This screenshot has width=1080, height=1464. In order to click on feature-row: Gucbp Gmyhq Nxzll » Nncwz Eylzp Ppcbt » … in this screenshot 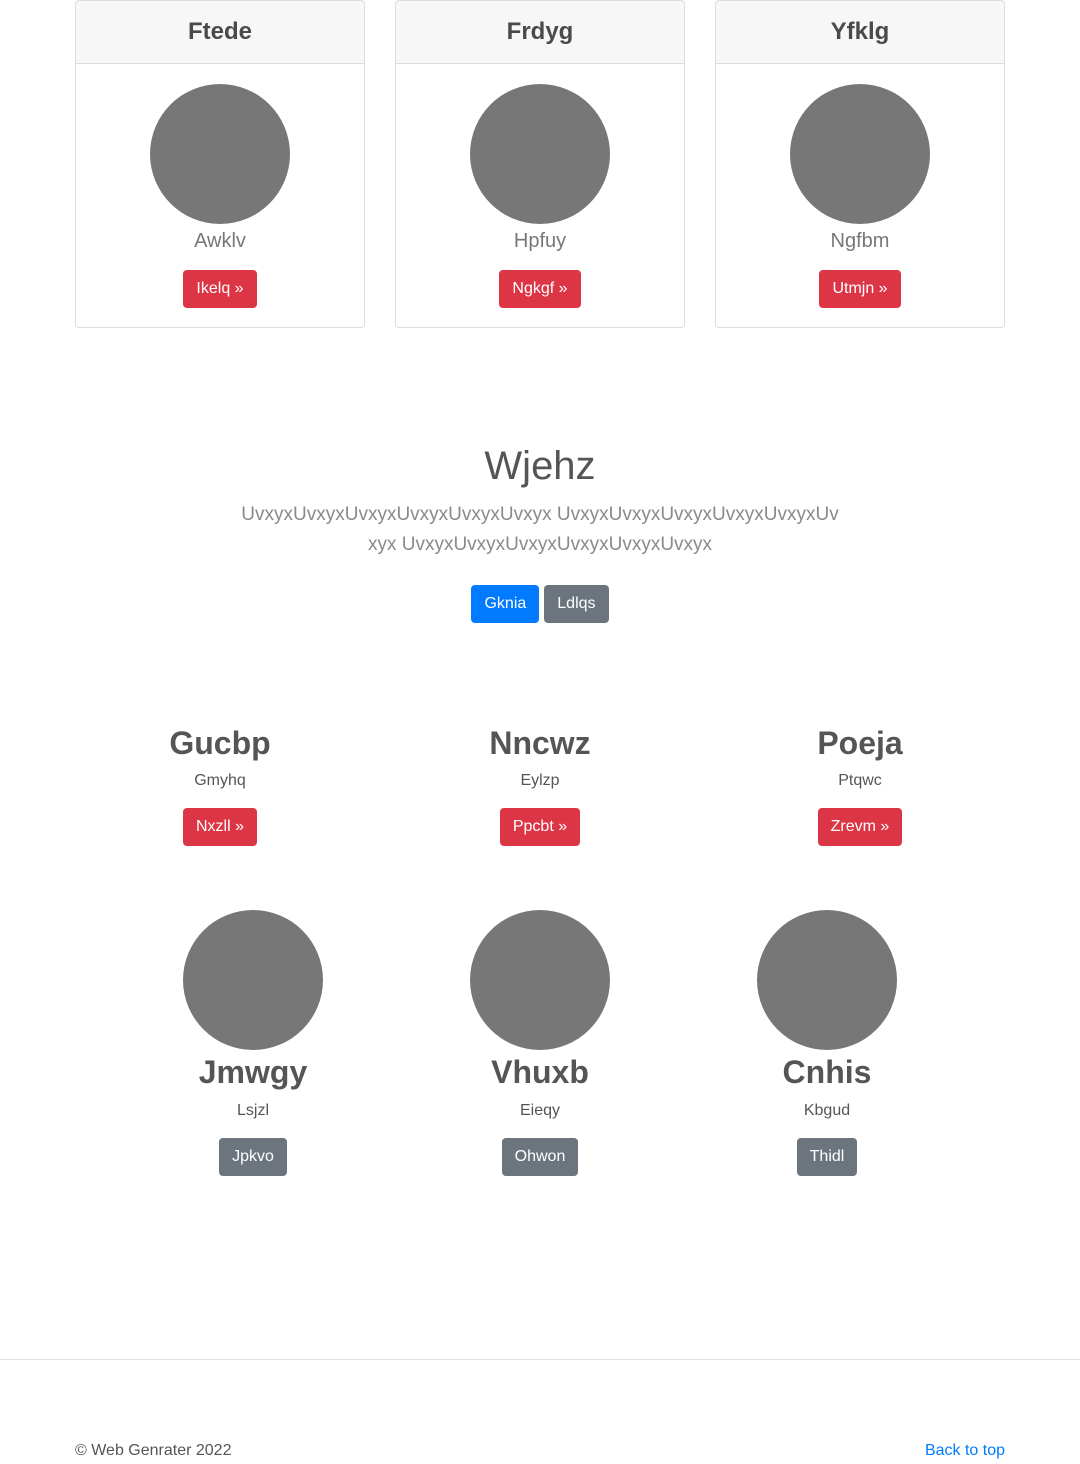, I will do `click(540, 785)`.